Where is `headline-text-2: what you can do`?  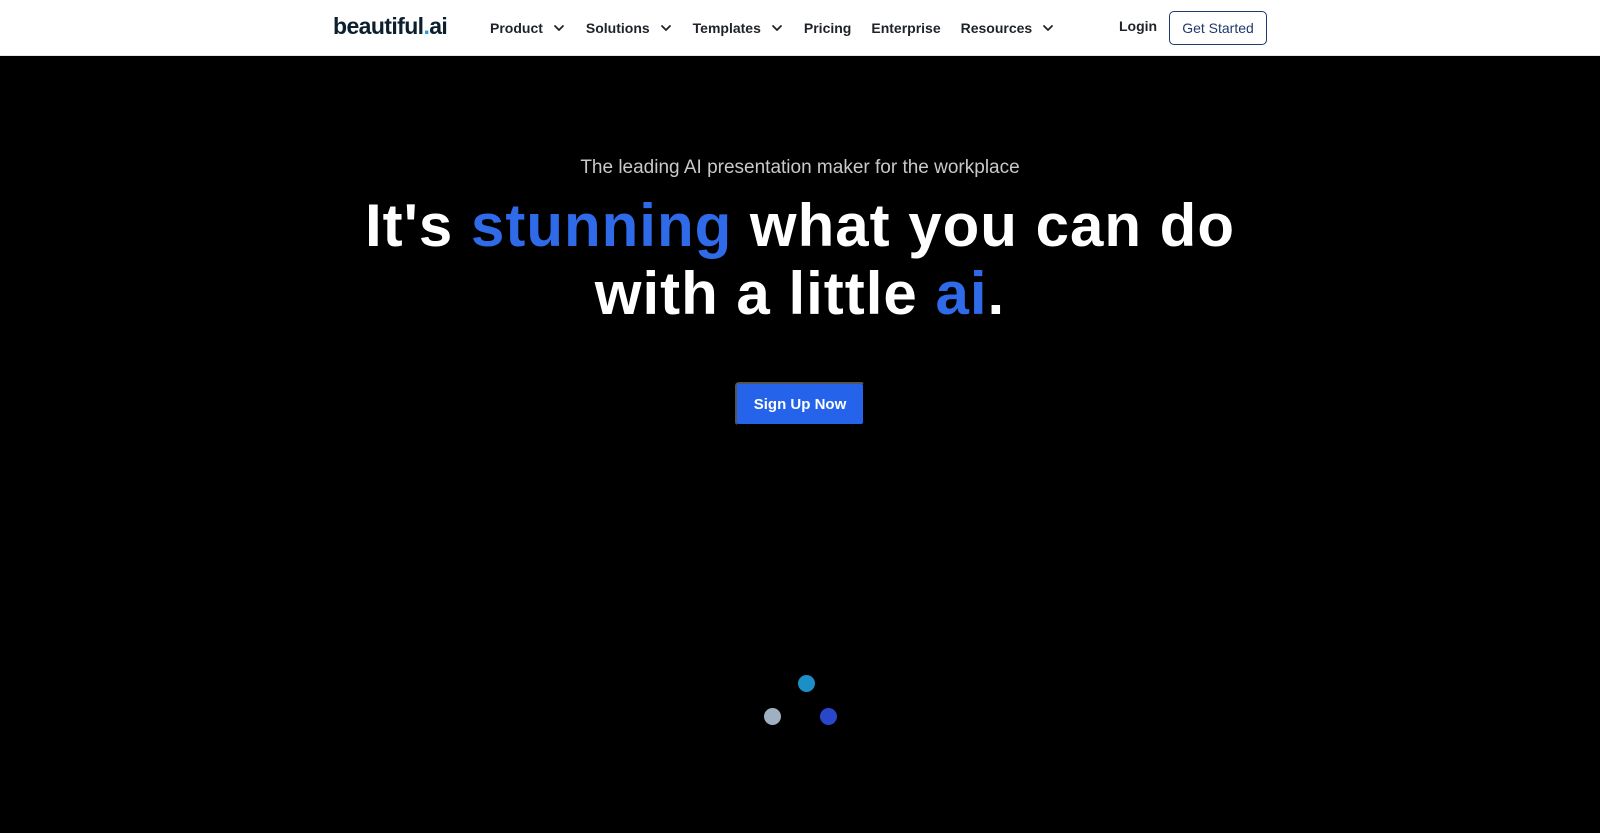
headline-text-2: what you can do is located at coordinates (983, 225).